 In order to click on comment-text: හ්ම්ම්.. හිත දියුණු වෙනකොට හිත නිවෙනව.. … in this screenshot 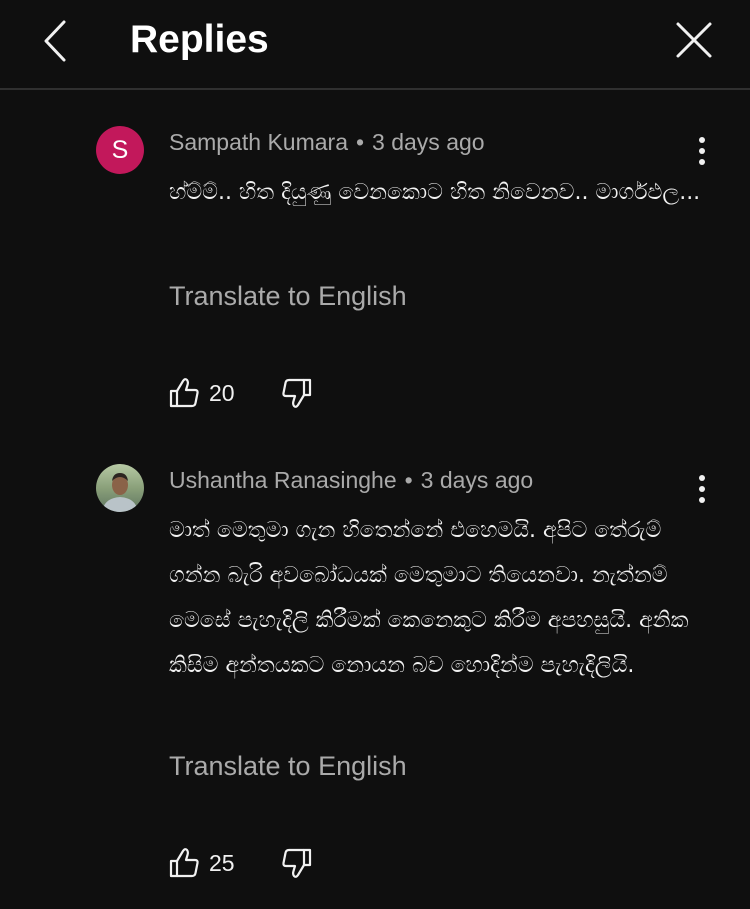, I will do `click(435, 192)`.